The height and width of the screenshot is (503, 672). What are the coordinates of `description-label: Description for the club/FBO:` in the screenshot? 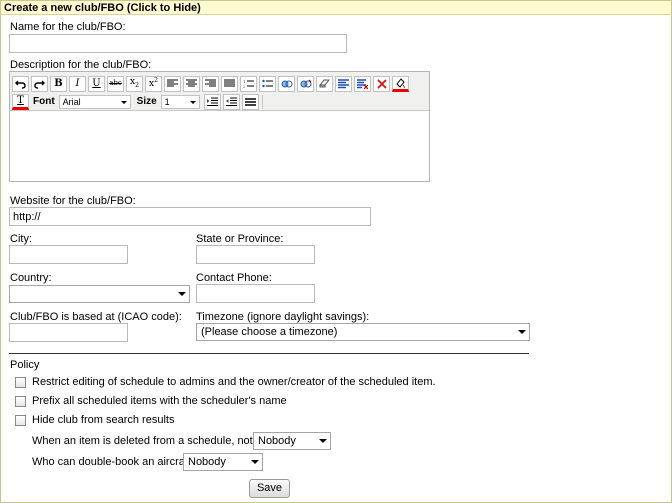 It's located at (81, 65).